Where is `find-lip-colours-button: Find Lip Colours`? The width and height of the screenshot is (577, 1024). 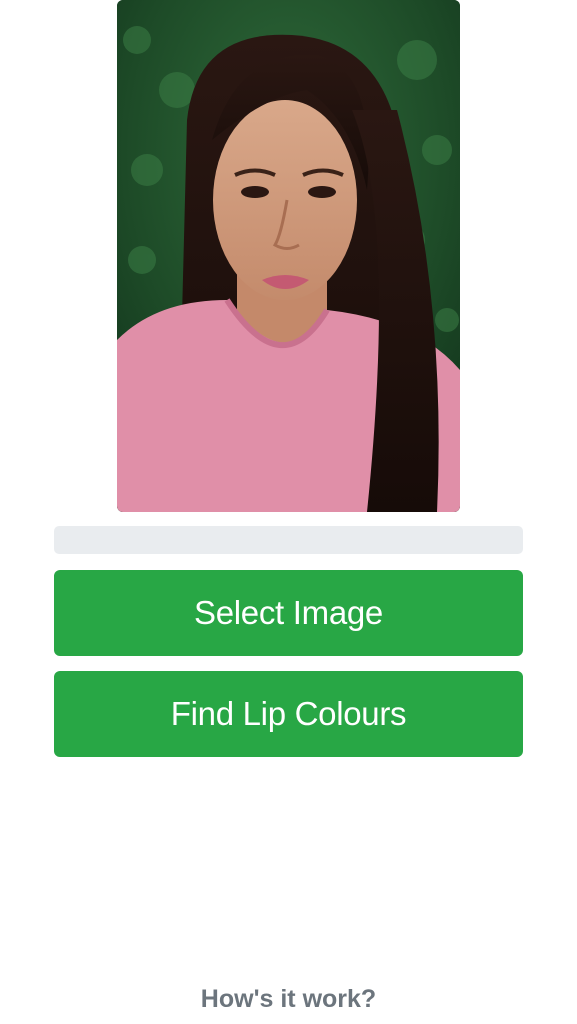 find-lip-colours-button: Find Lip Colours is located at coordinates (288, 714).